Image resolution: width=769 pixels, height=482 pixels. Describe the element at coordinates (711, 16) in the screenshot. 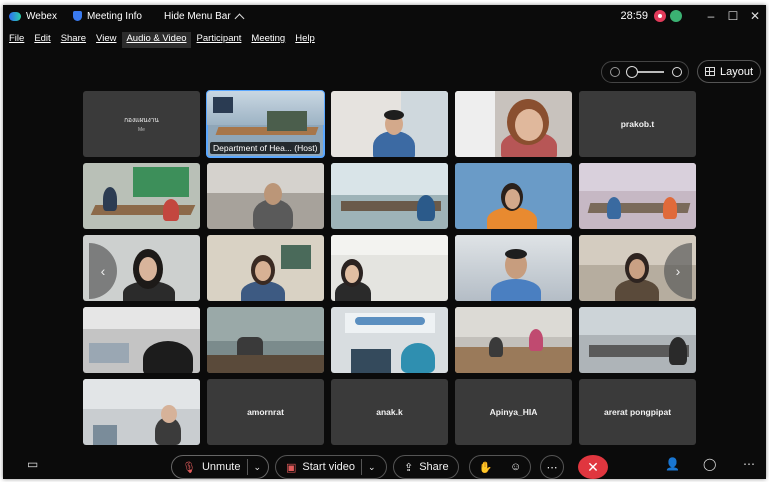

I see `minimize-button: –` at that location.